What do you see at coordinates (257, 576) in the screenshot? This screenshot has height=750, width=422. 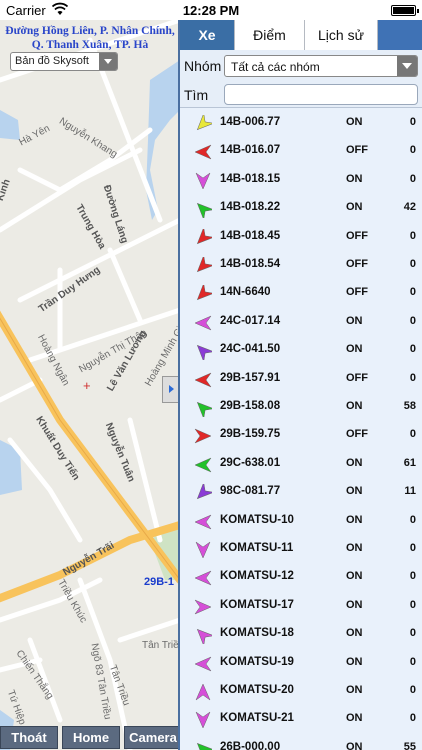 I see `vehicle-plate: KOMATSU-12` at bounding box center [257, 576].